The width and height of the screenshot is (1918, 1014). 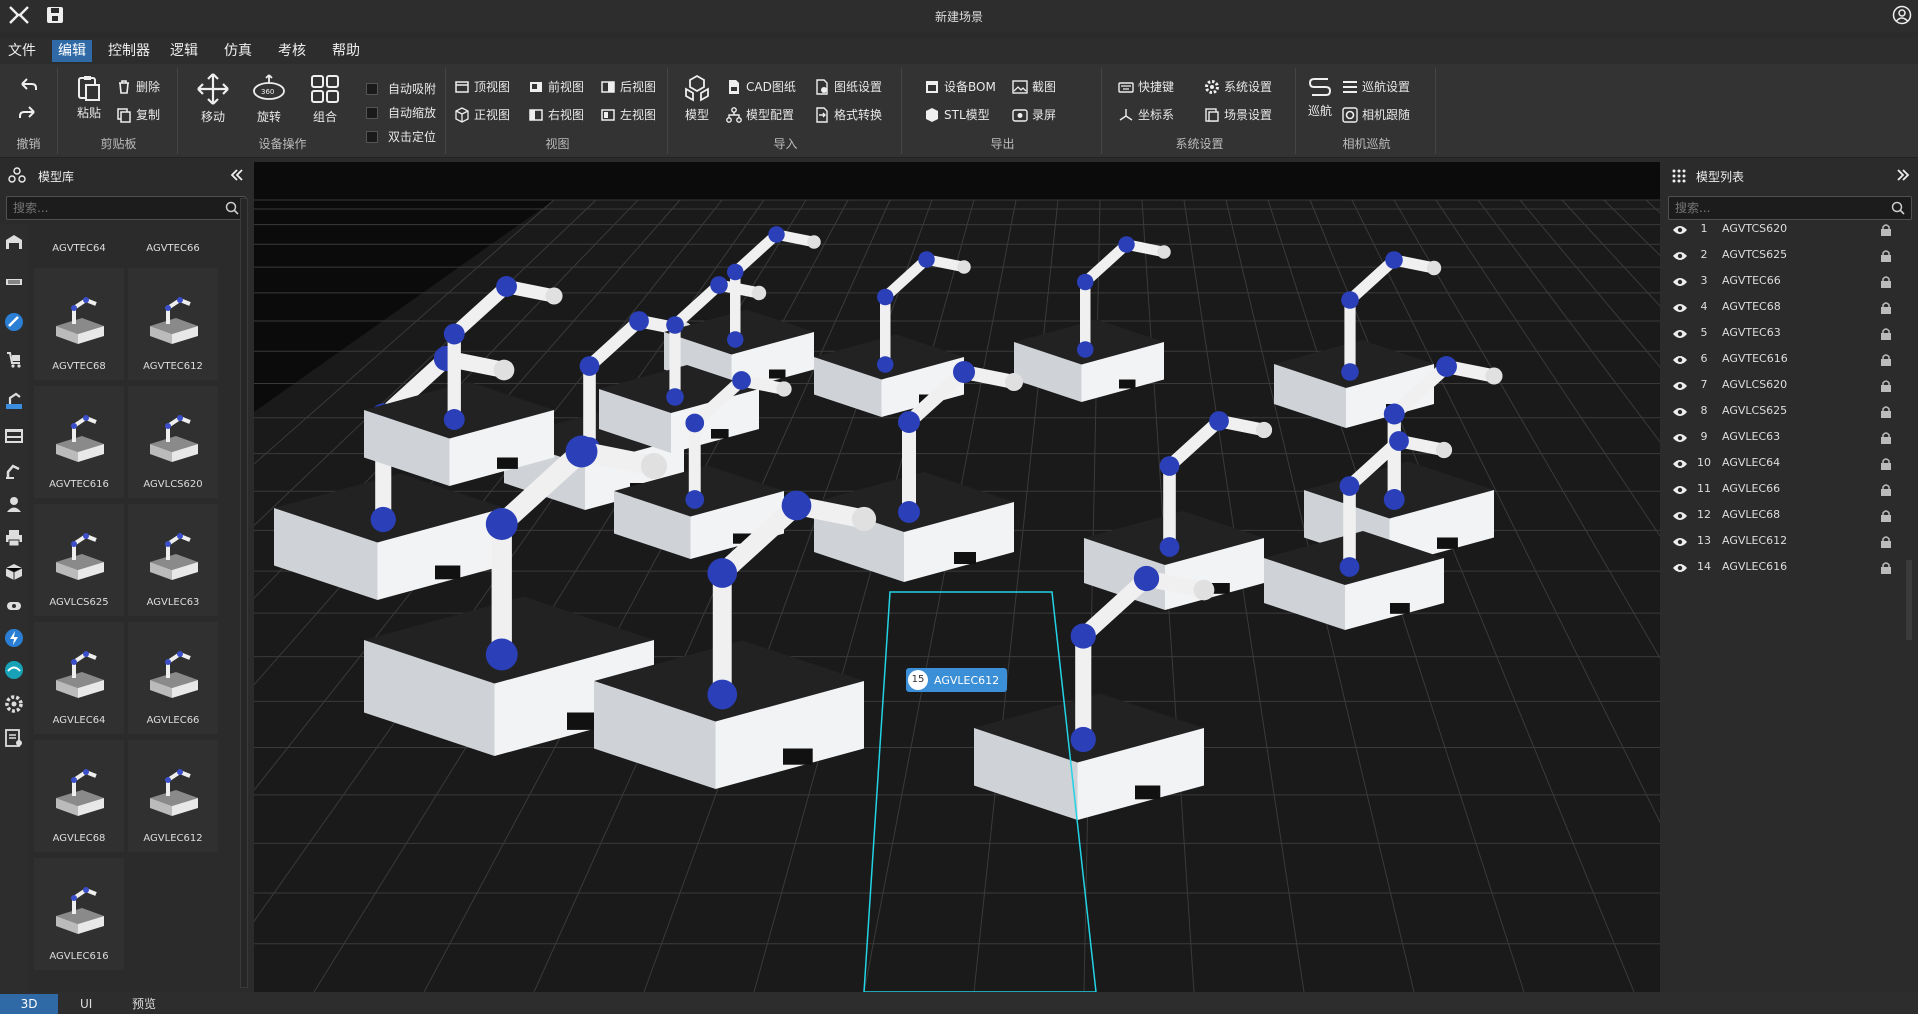 I want to click on menu-help: 帮助, so click(x=346, y=51).